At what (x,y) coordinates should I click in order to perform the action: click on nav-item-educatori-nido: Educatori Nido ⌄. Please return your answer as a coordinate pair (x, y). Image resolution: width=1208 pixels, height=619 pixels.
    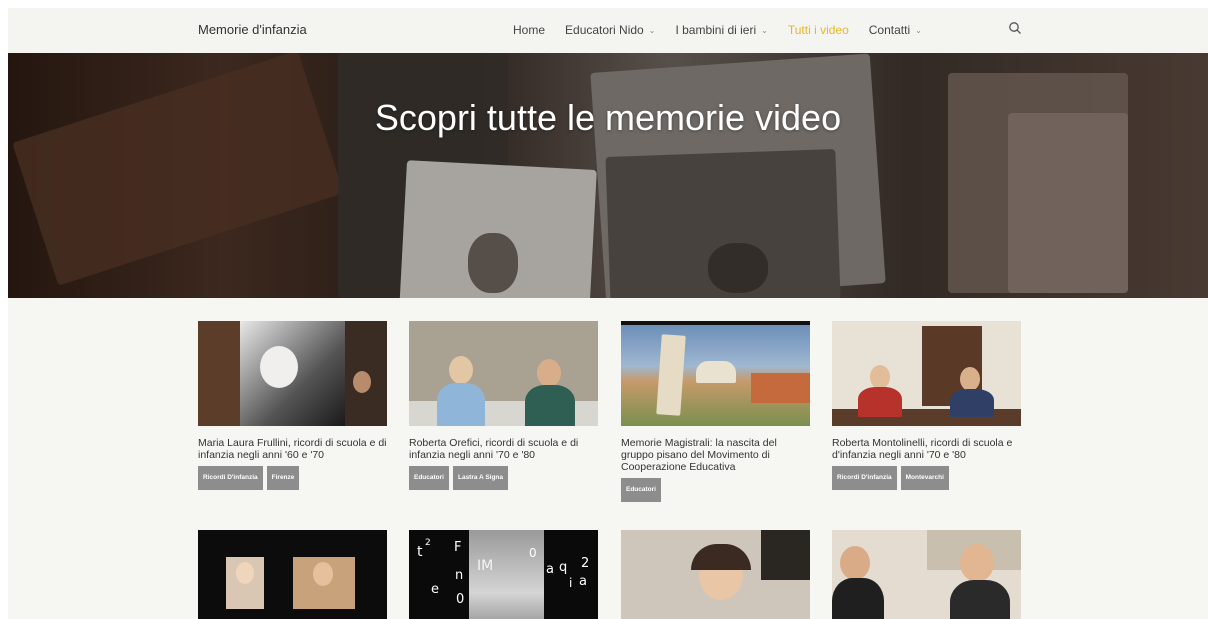
    Looking at the image, I should click on (610, 30).